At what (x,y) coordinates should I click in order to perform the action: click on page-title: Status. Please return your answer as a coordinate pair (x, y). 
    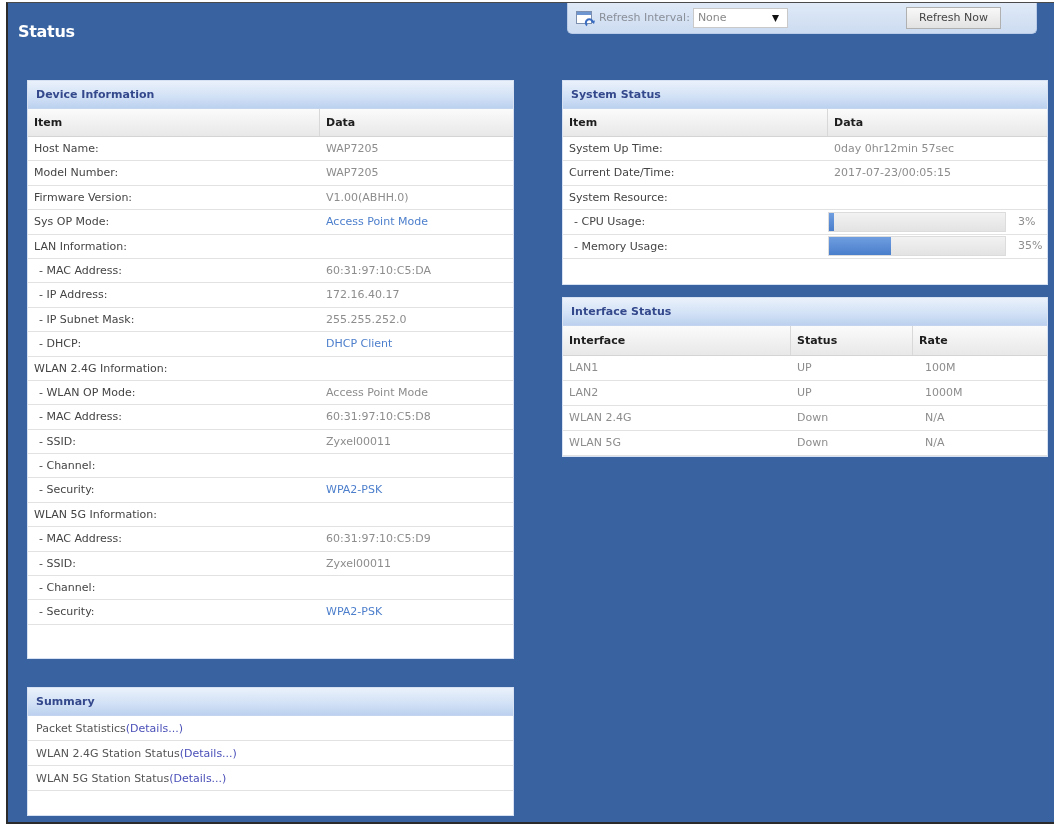
    Looking at the image, I should click on (46, 32).